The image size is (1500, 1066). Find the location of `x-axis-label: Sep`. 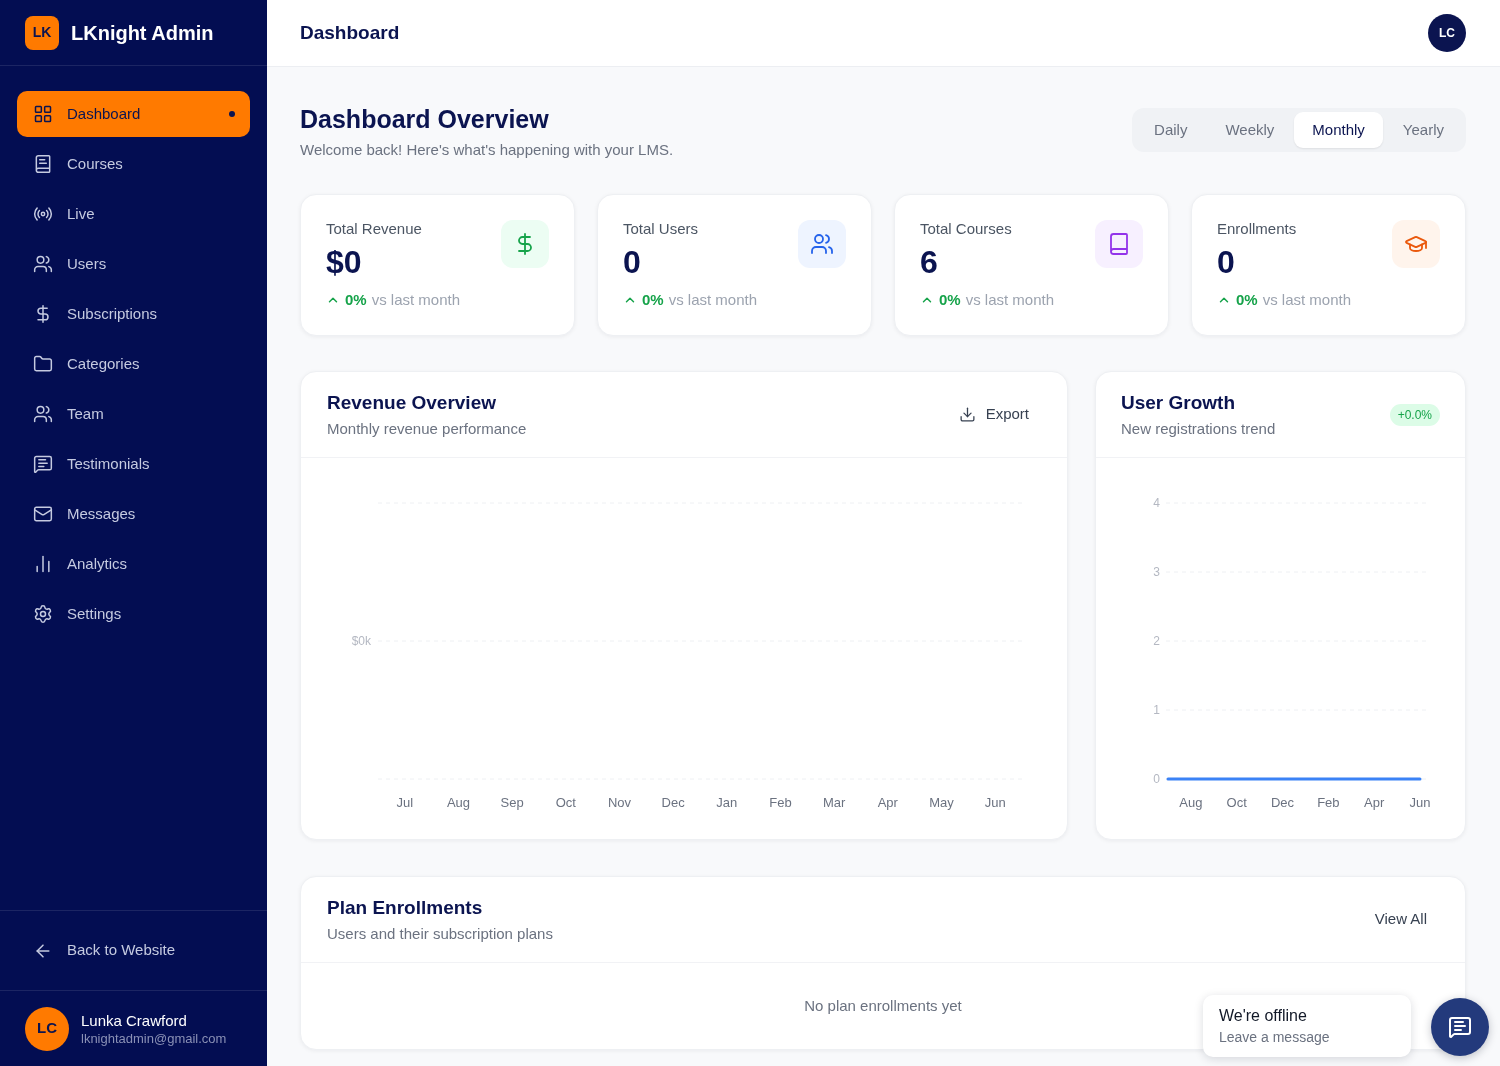

x-axis-label: Sep is located at coordinates (512, 802).